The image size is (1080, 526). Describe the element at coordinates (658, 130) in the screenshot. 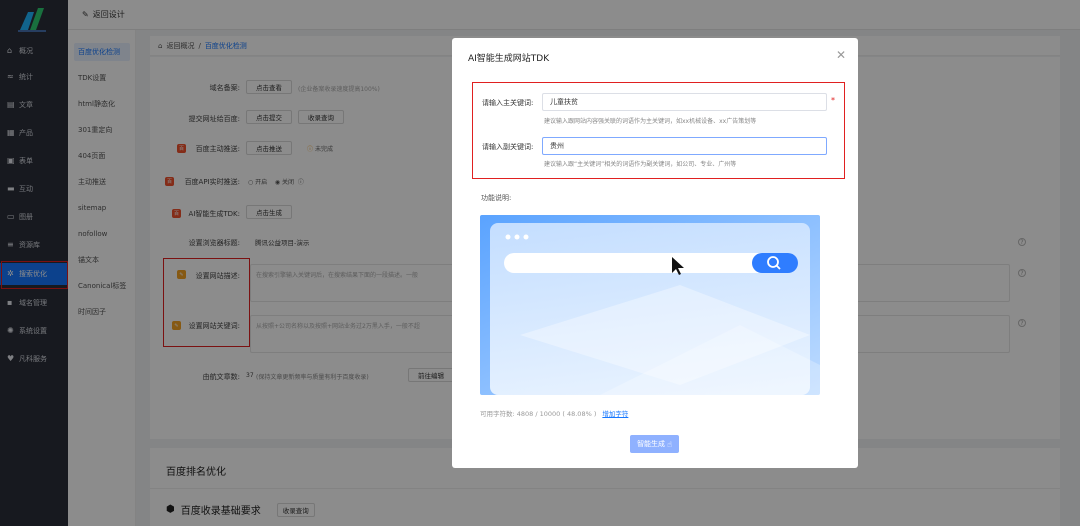

I see `highlight-keyword-fields` at that location.